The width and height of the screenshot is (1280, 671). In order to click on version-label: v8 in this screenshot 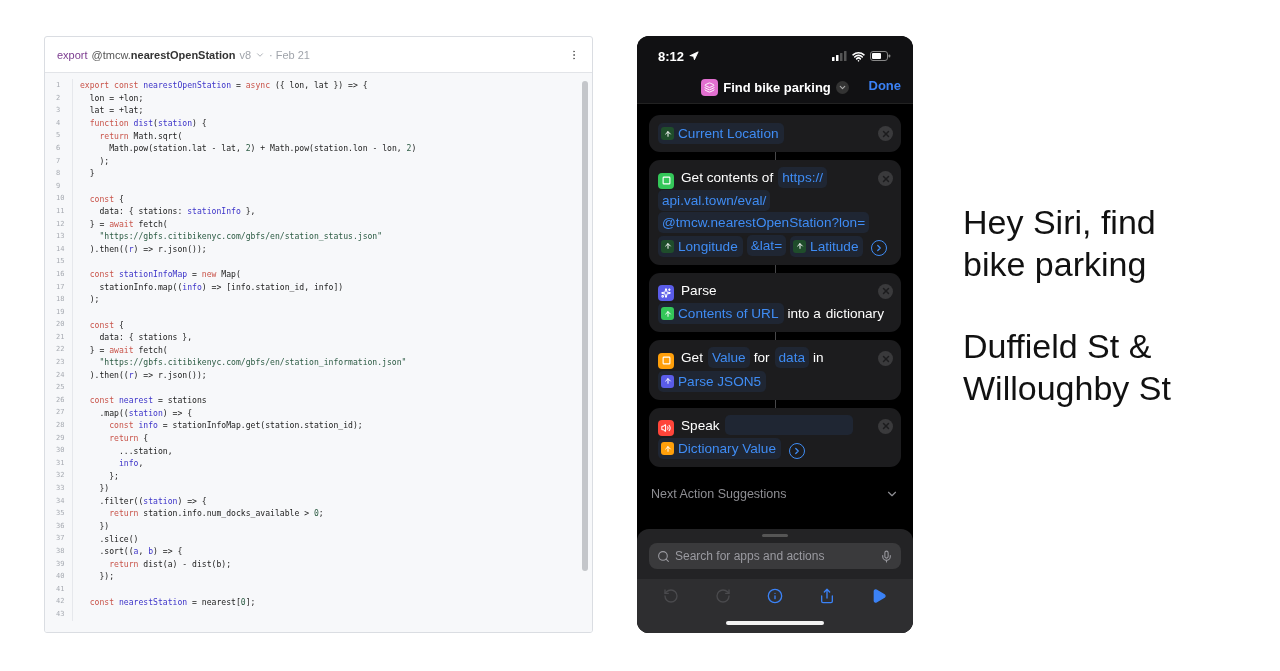, I will do `click(245, 54)`.